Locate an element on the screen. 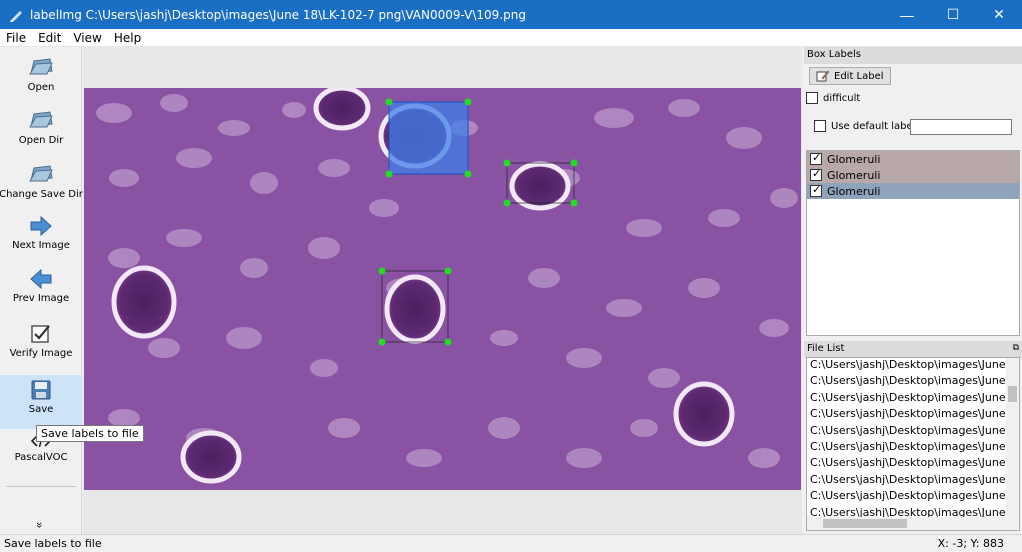 The width and height of the screenshot is (1022, 552). hscroll-thumb is located at coordinates (865, 523).